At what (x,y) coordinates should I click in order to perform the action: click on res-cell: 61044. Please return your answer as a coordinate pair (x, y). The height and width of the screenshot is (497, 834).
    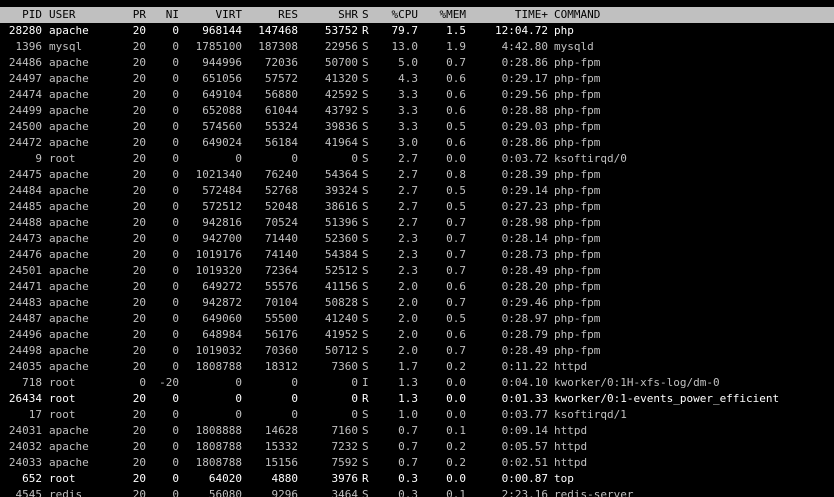
    Looking at the image, I should click on (281, 110).